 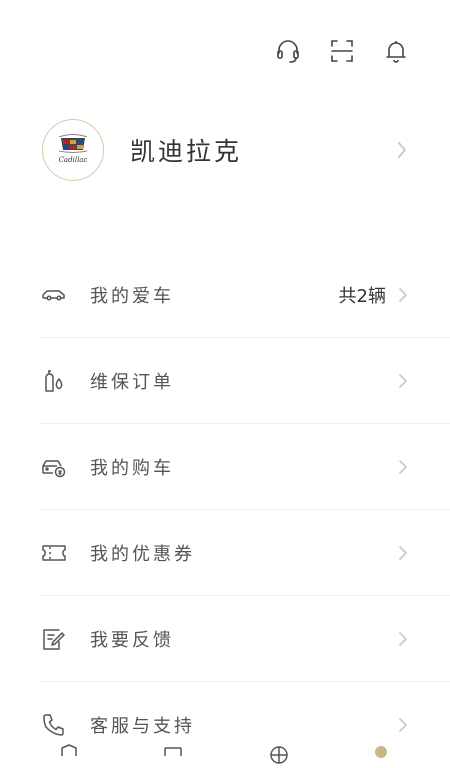 What do you see at coordinates (132, 382) in the screenshot?
I see `menu-item-label: 维保订单` at bounding box center [132, 382].